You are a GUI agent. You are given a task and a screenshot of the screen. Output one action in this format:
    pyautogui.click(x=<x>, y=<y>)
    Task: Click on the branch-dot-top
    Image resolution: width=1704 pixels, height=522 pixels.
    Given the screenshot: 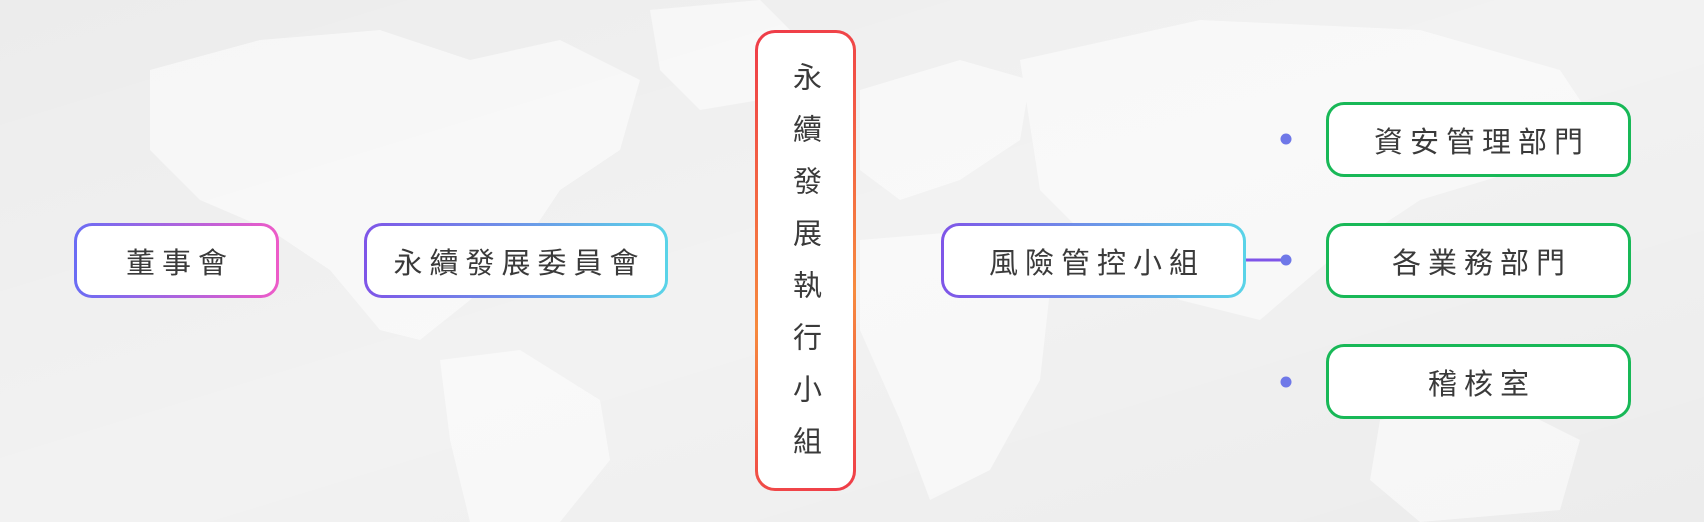 What is the action you would take?
    pyautogui.click(x=1286, y=139)
    